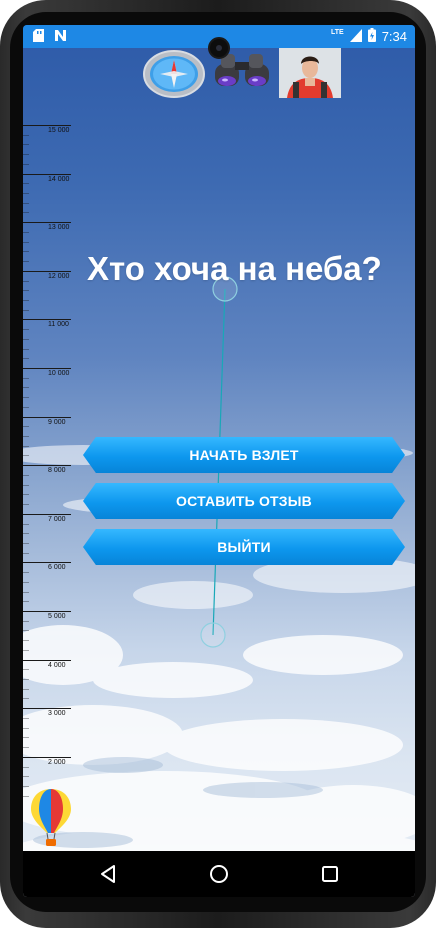 The height and width of the screenshot is (932, 436). I want to click on home-icon, so click(219, 874).